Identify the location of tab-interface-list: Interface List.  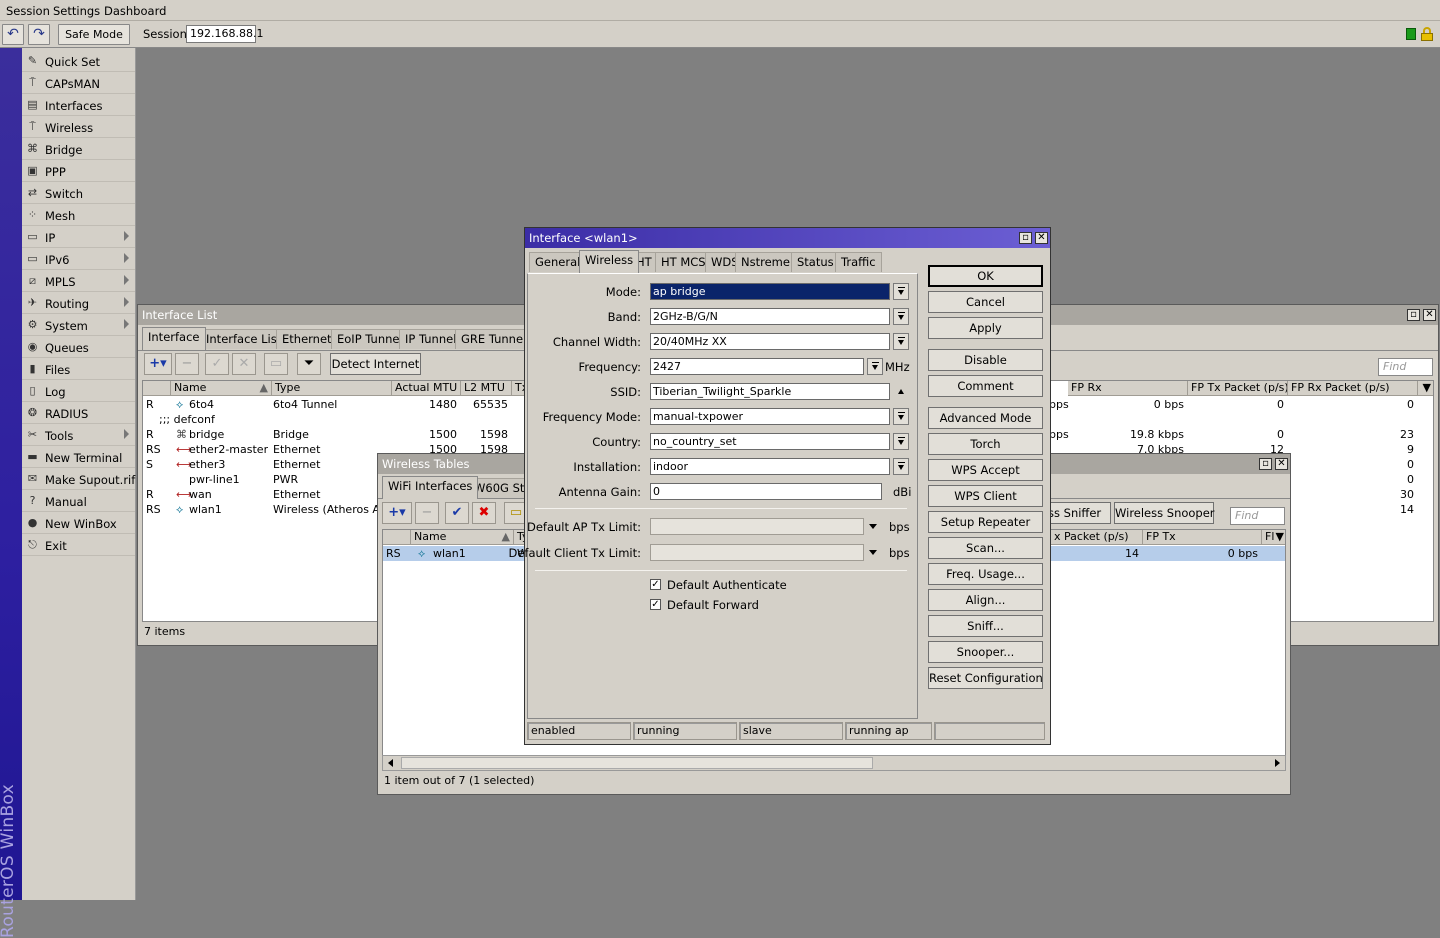
(244, 339).